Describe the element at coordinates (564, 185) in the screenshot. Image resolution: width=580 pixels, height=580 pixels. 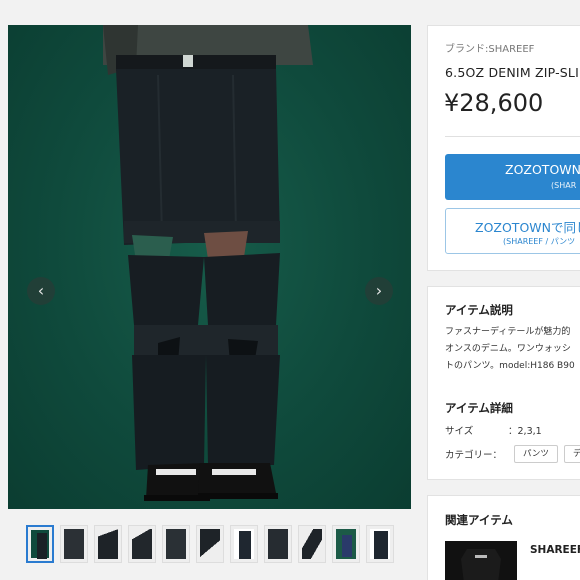
I see `buy-button-sublabel: (SHAR` at that location.